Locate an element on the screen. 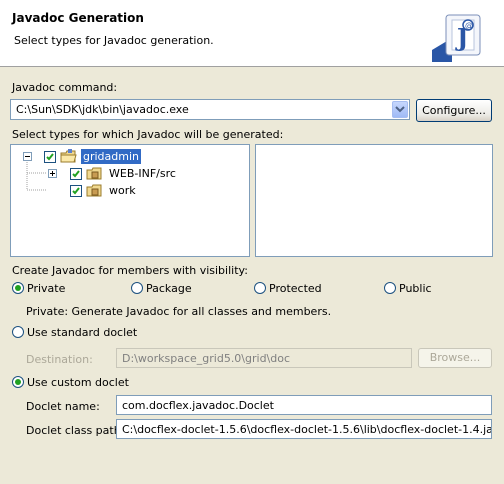 This screenshot has height=484, width=504. javadoc-command-combo: C:\Sun\SDK\jdk\bin\javadoc.exe is located at coordinates (210, 109).